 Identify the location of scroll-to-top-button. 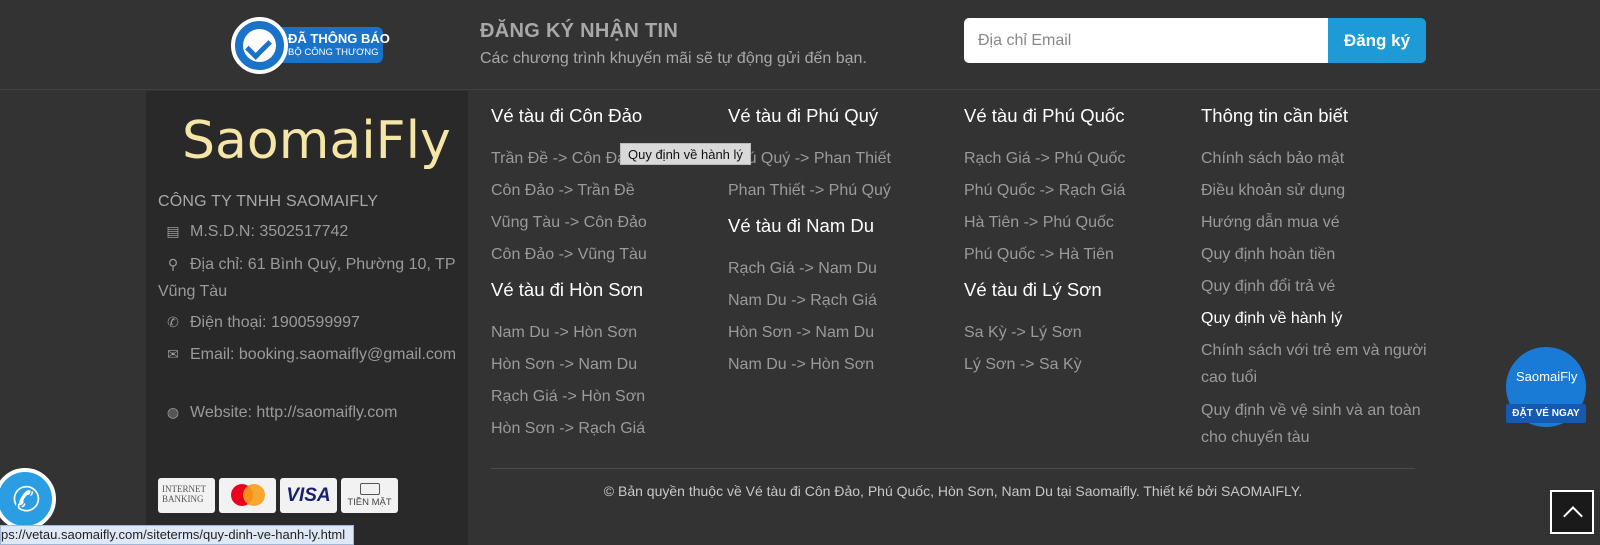
(1572, 512).